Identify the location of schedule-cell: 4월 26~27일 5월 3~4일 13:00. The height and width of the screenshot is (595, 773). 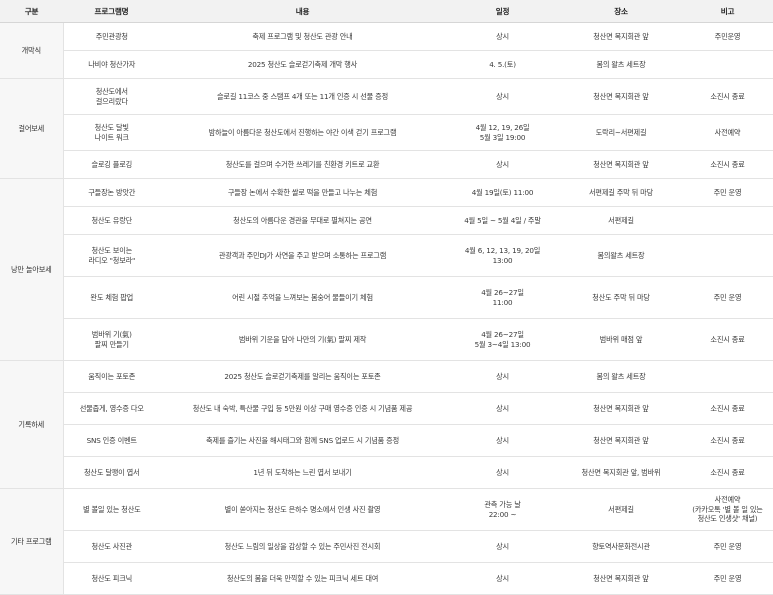
(502, 339).